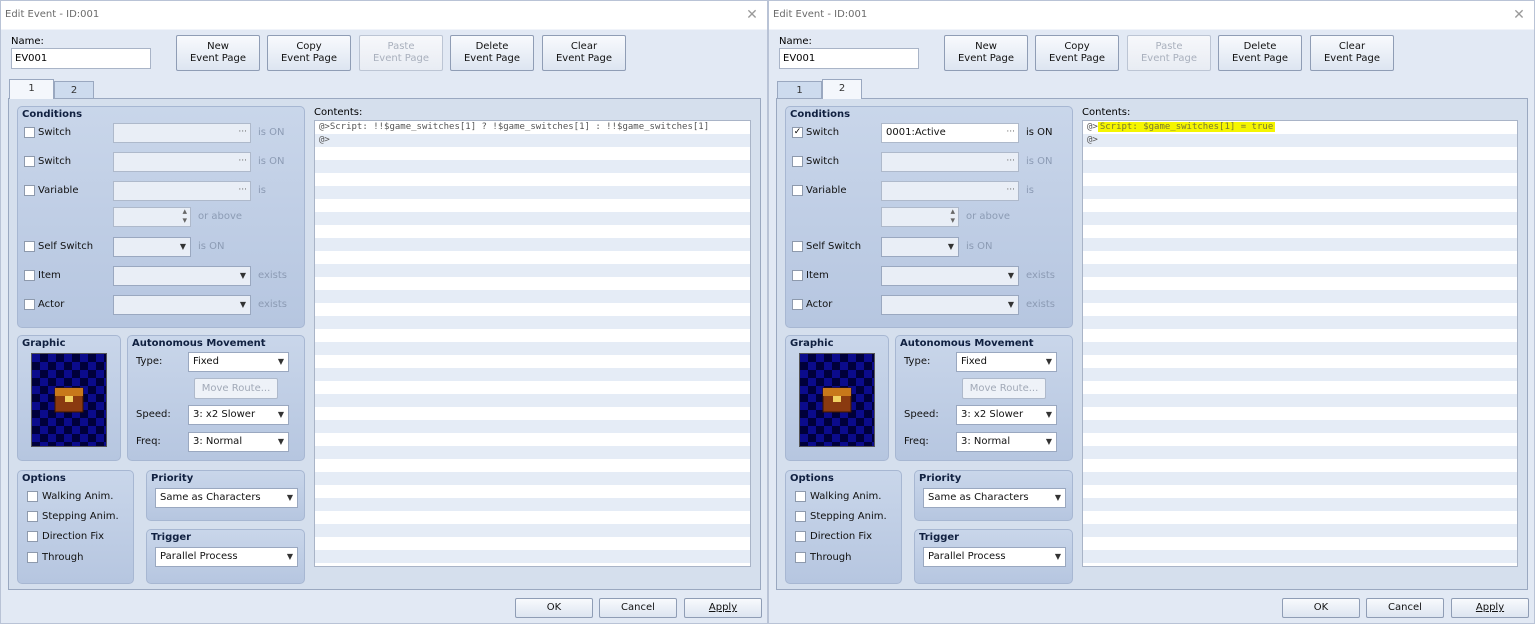 The width and height of the screenshot is (1535, 624). I want to click on switch1-checkbox, so click(29, 132).